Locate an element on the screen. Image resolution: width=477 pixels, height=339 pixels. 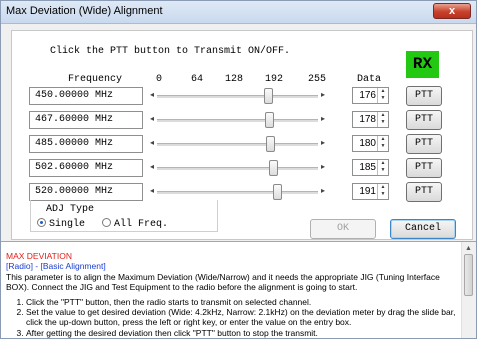
close-button: x is located at coordinates (452, 11).